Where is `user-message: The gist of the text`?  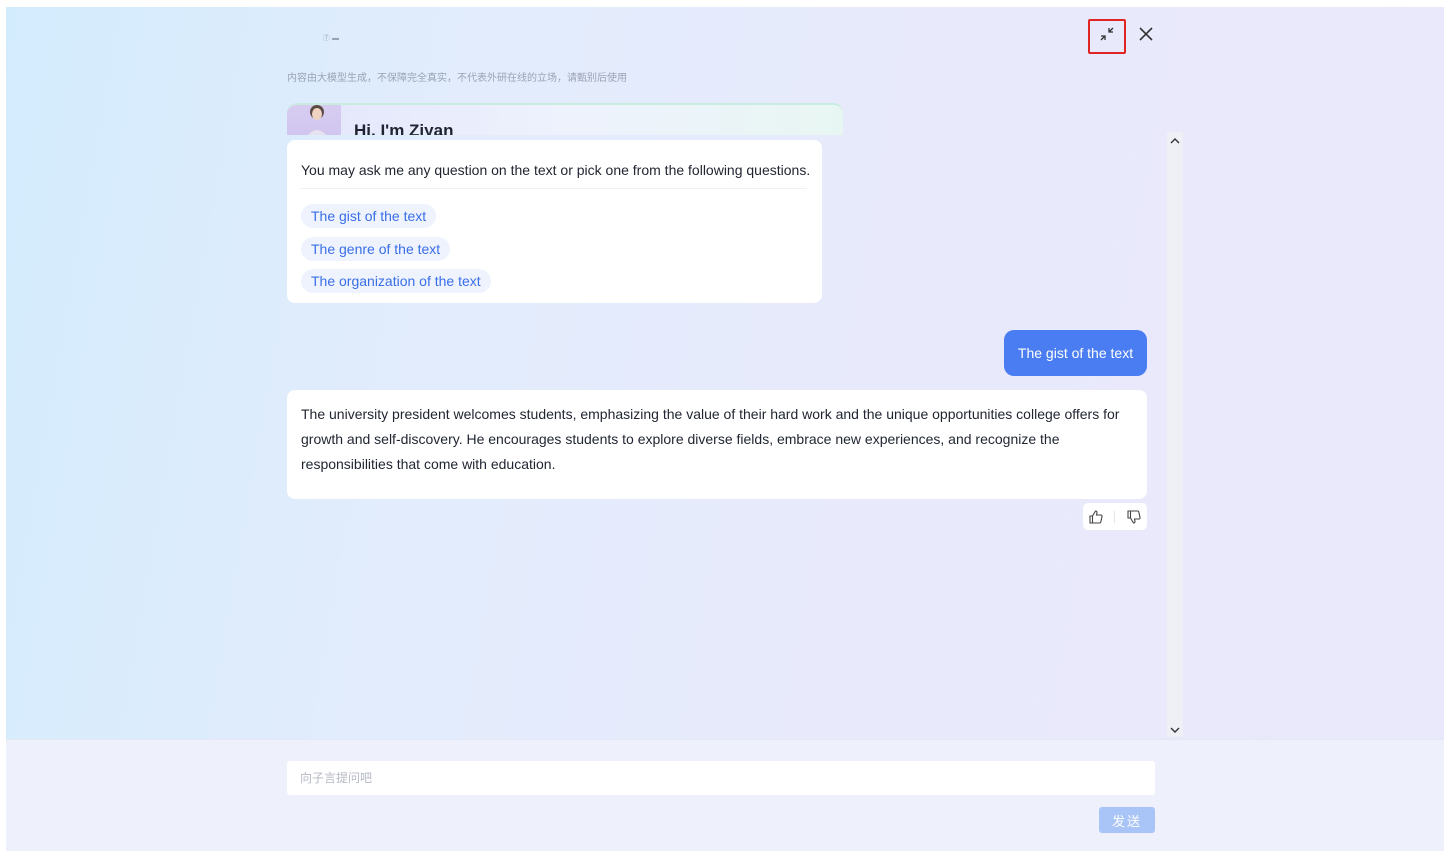
user-message: The gist of the text is located at coordinates (1075, 353).